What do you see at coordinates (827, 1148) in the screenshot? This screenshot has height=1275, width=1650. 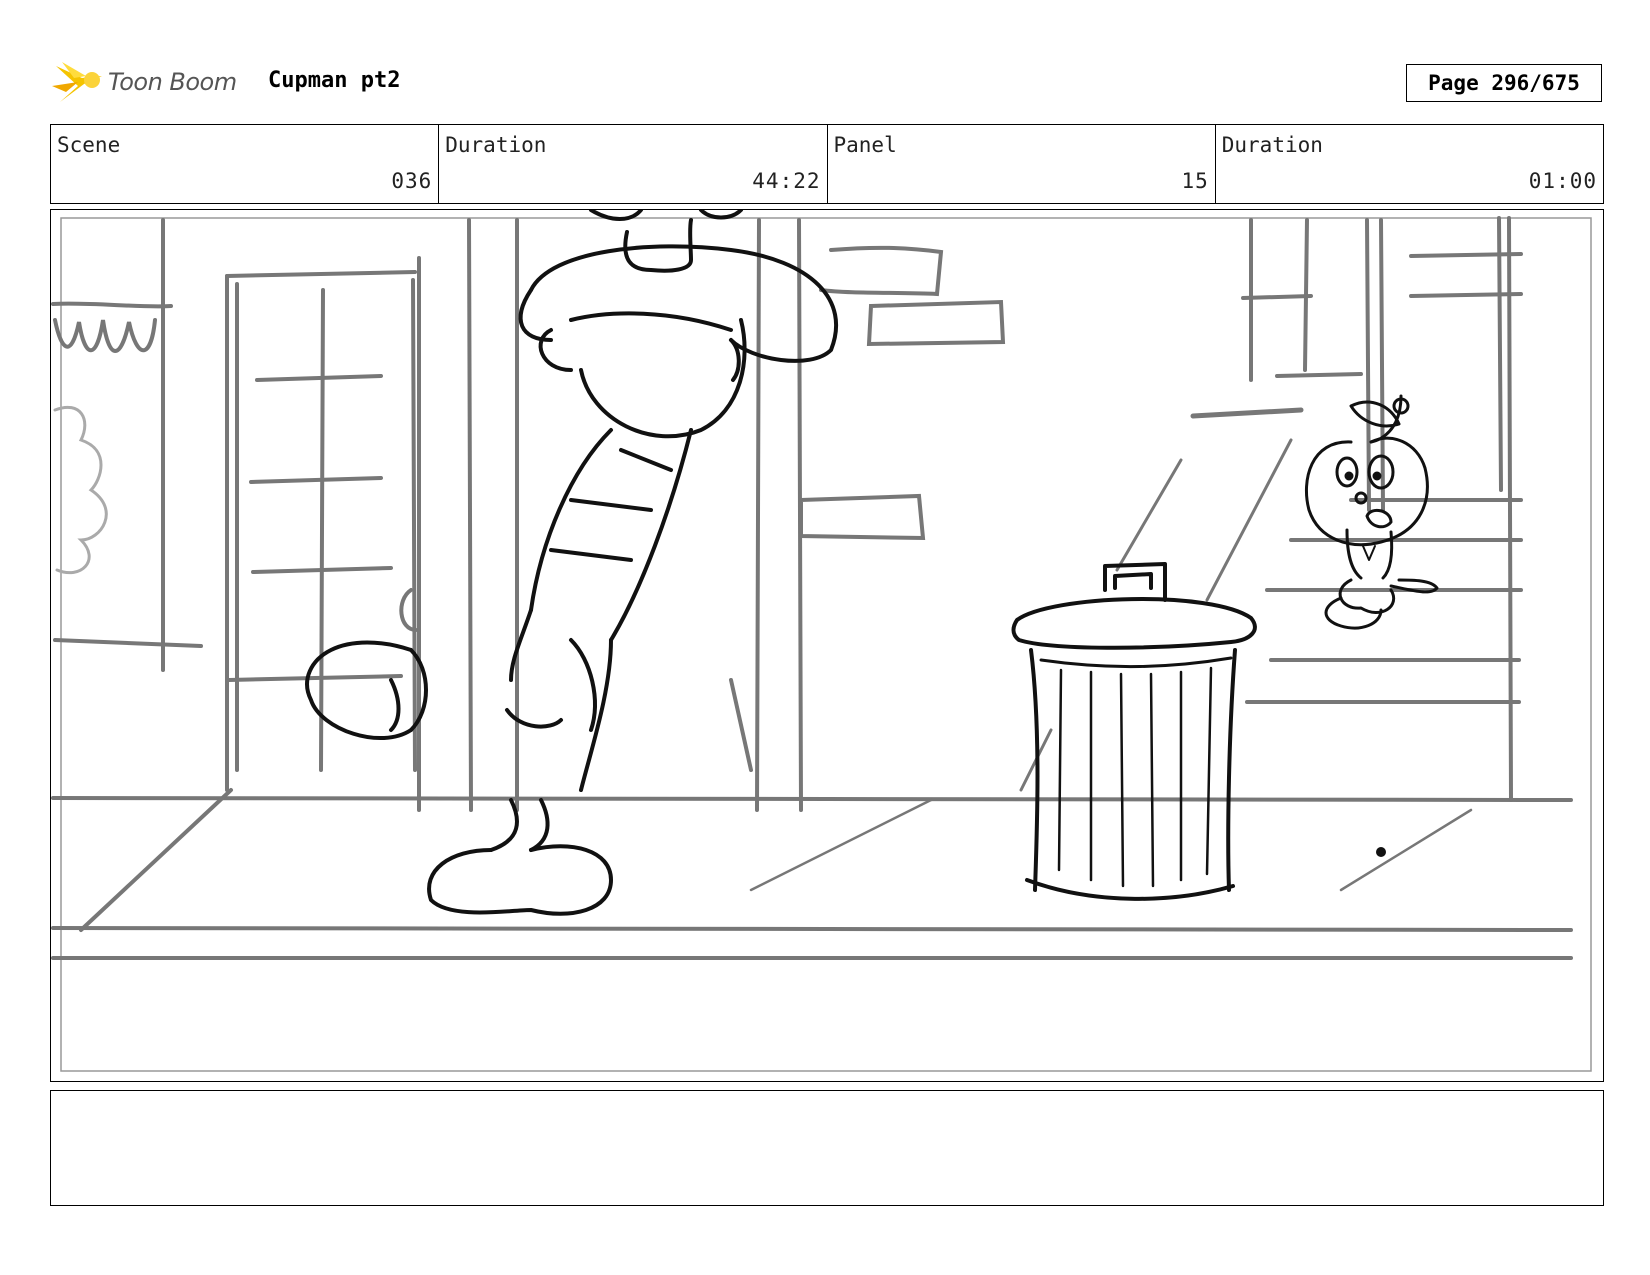 I see `panel-notes` at bounding box center [827, 1148].